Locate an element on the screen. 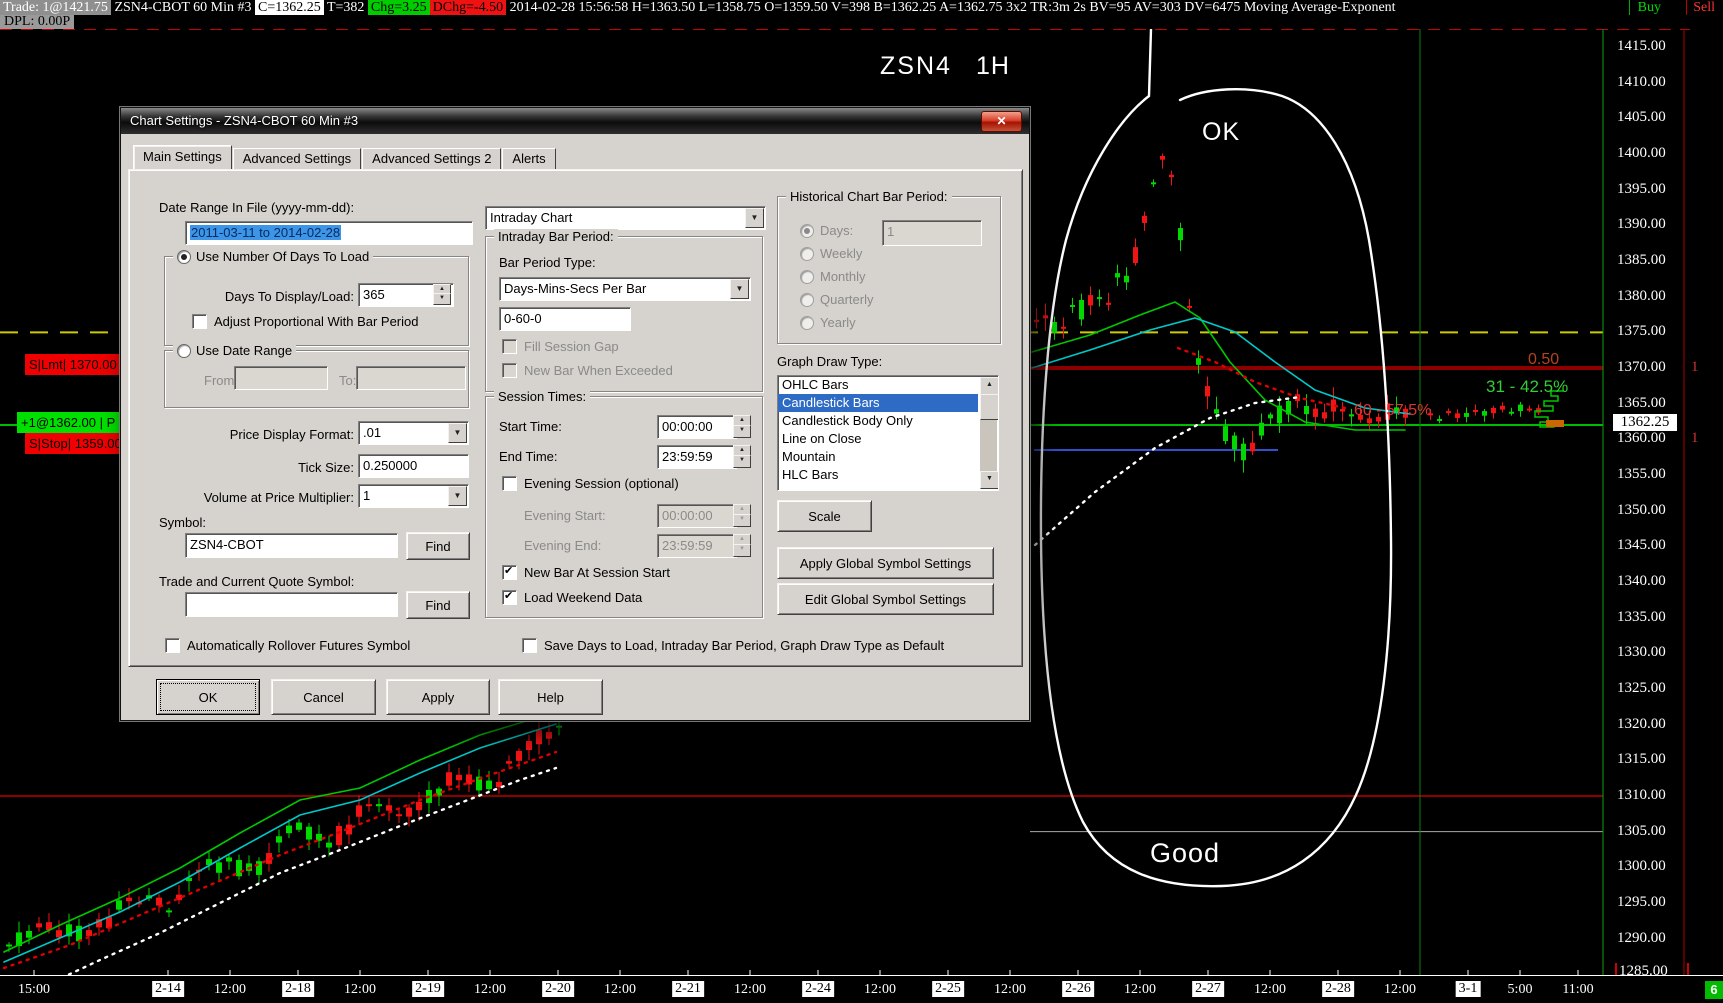  end-time-field: 23:59:59 is located at coordinates (697, 457).